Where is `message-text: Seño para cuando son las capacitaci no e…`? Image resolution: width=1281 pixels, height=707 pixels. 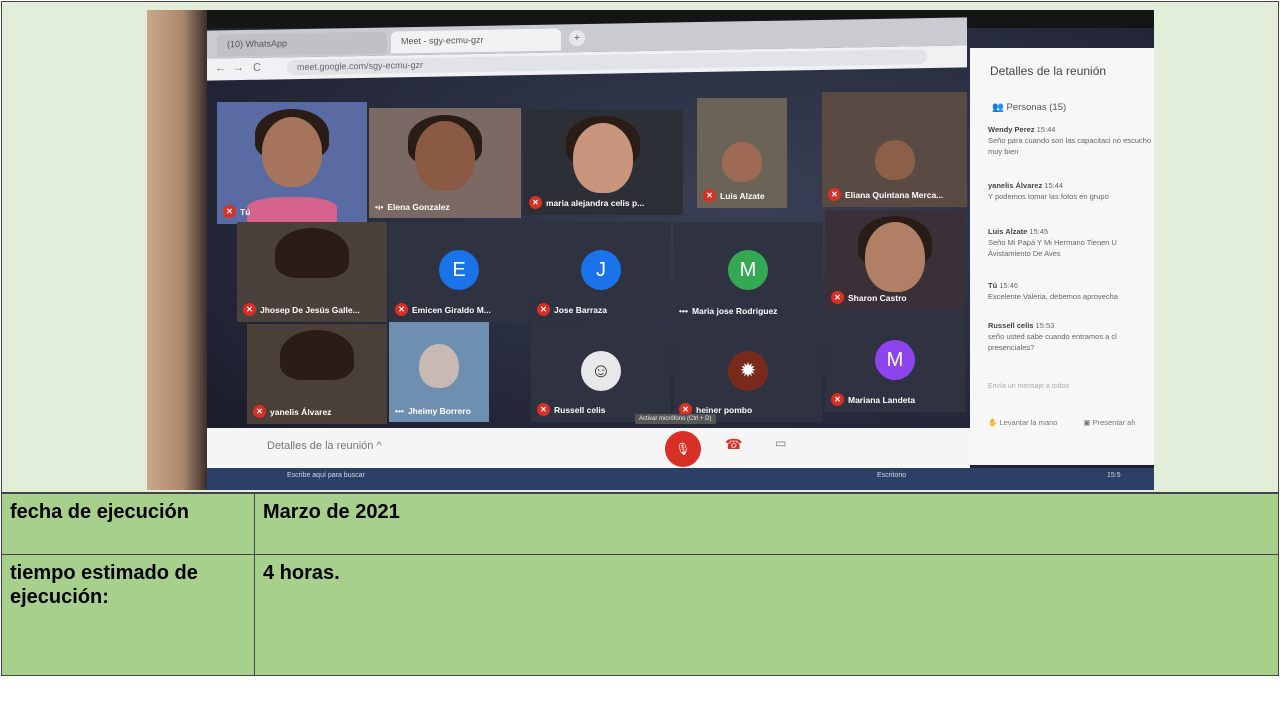
message-text: Seño para cuando son las capacitaci no e… is located at coordinates (1070, 146).